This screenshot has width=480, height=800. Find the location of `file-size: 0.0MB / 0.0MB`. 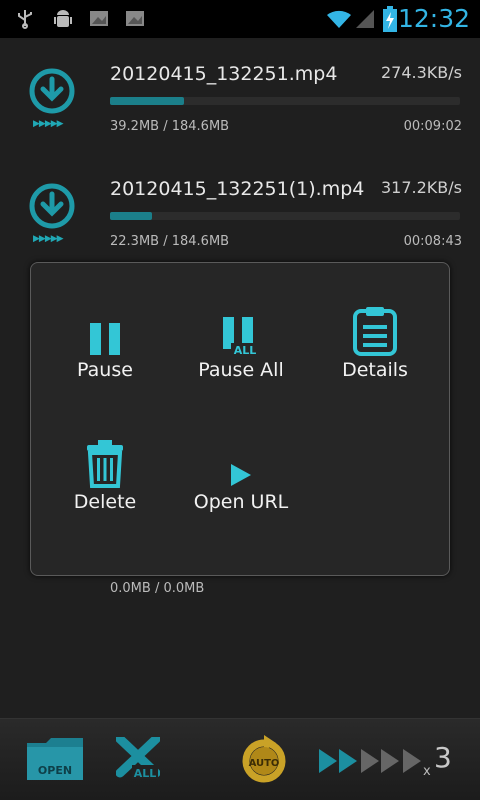

file-size: 0.0MB / 0.0MB is located at coordinates (157, 588).